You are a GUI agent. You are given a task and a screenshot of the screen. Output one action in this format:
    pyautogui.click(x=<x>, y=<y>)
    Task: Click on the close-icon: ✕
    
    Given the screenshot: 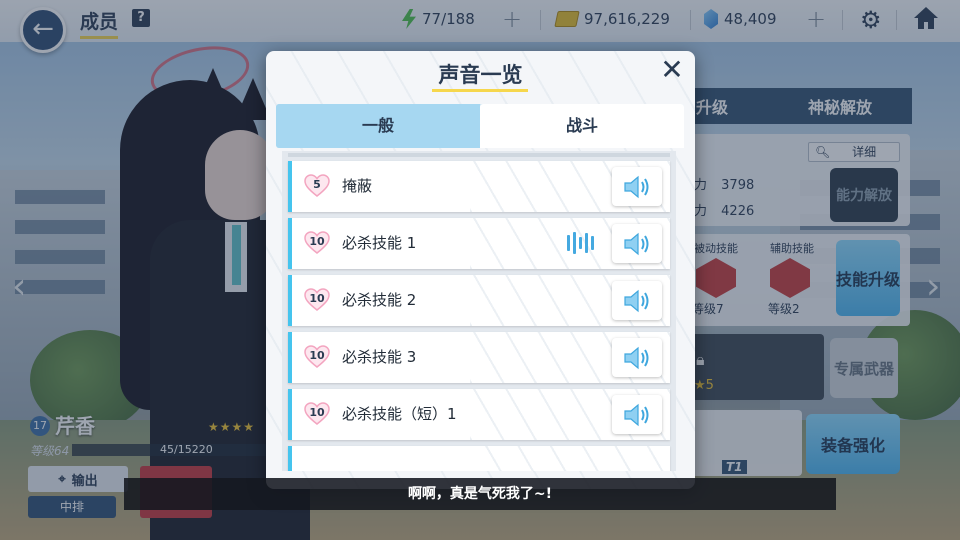 What is the action you would take?
    pyautogui.click(x=672, y=69)
    